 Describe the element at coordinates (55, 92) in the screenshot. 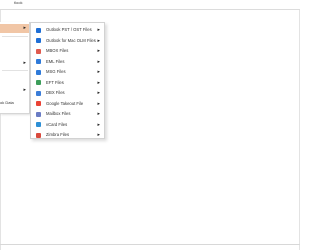

I see `submenu-item-label: DBX Files` at that location.